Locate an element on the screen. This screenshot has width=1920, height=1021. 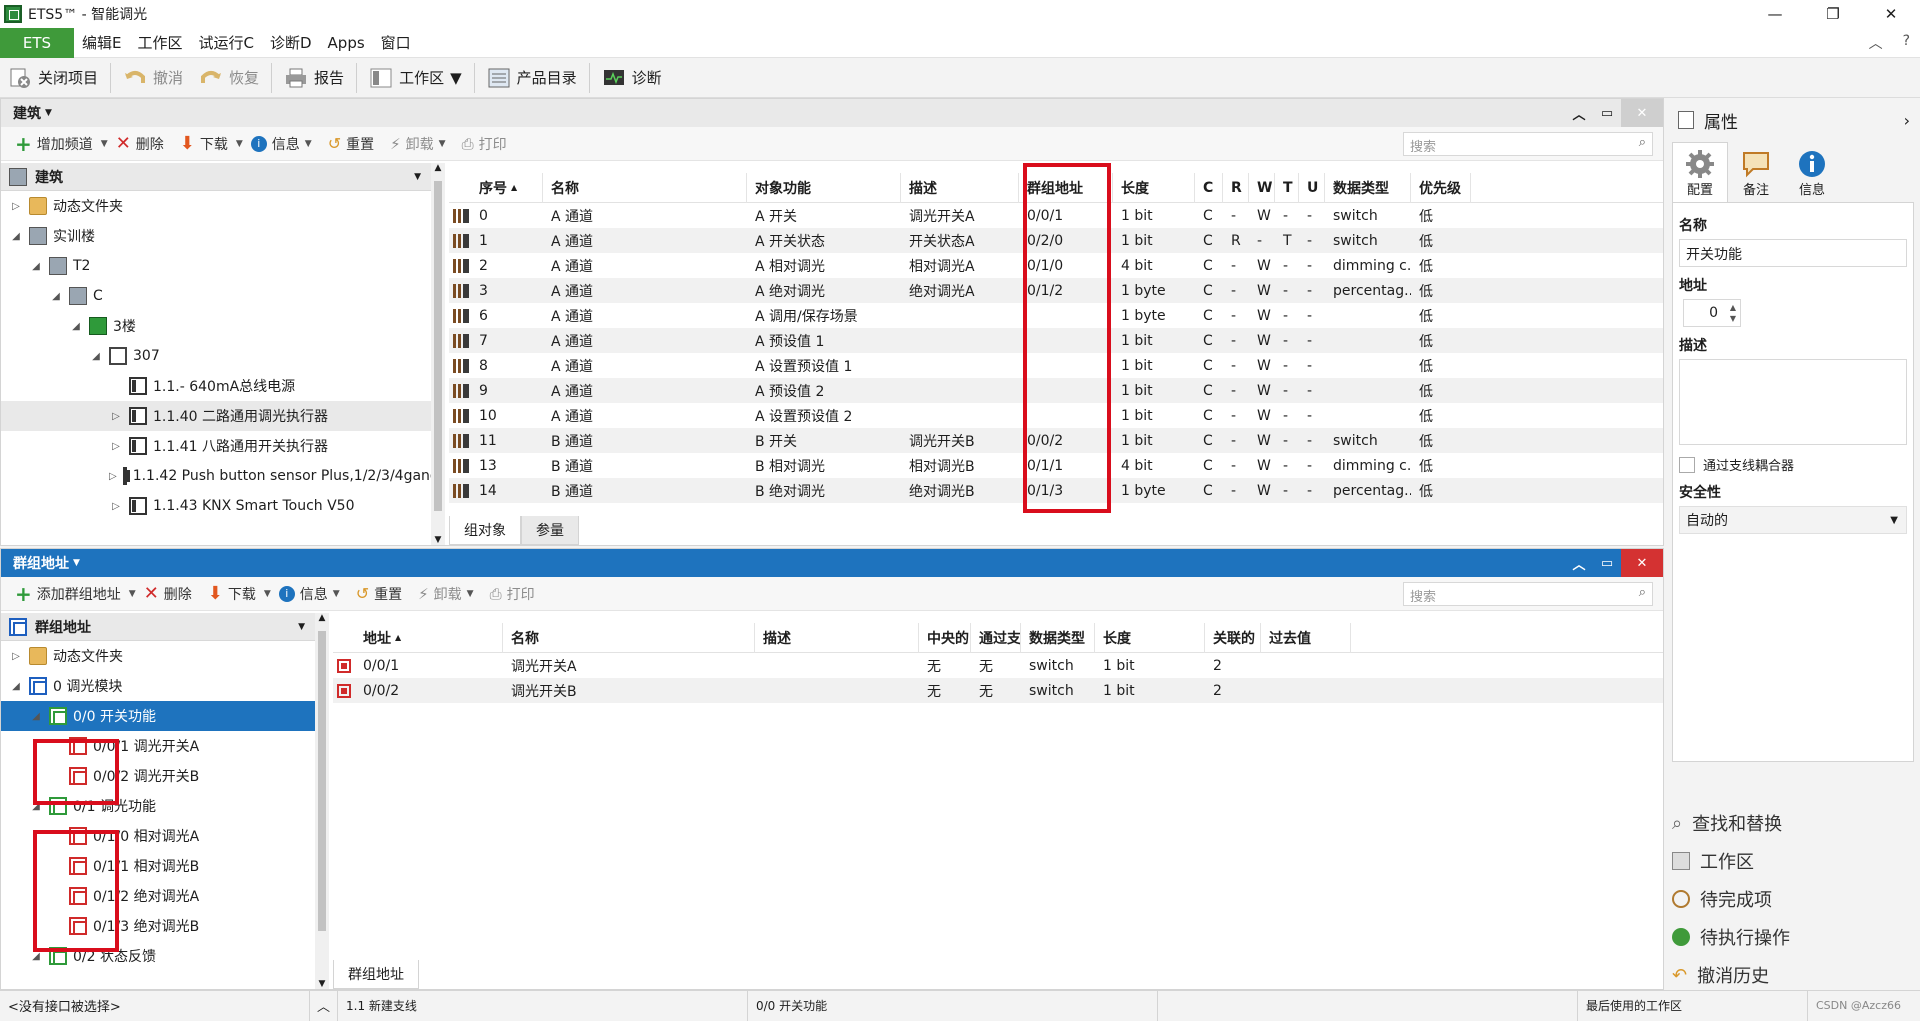
collapse-status-icon: ︿ is located at coordinates (324, 1005).